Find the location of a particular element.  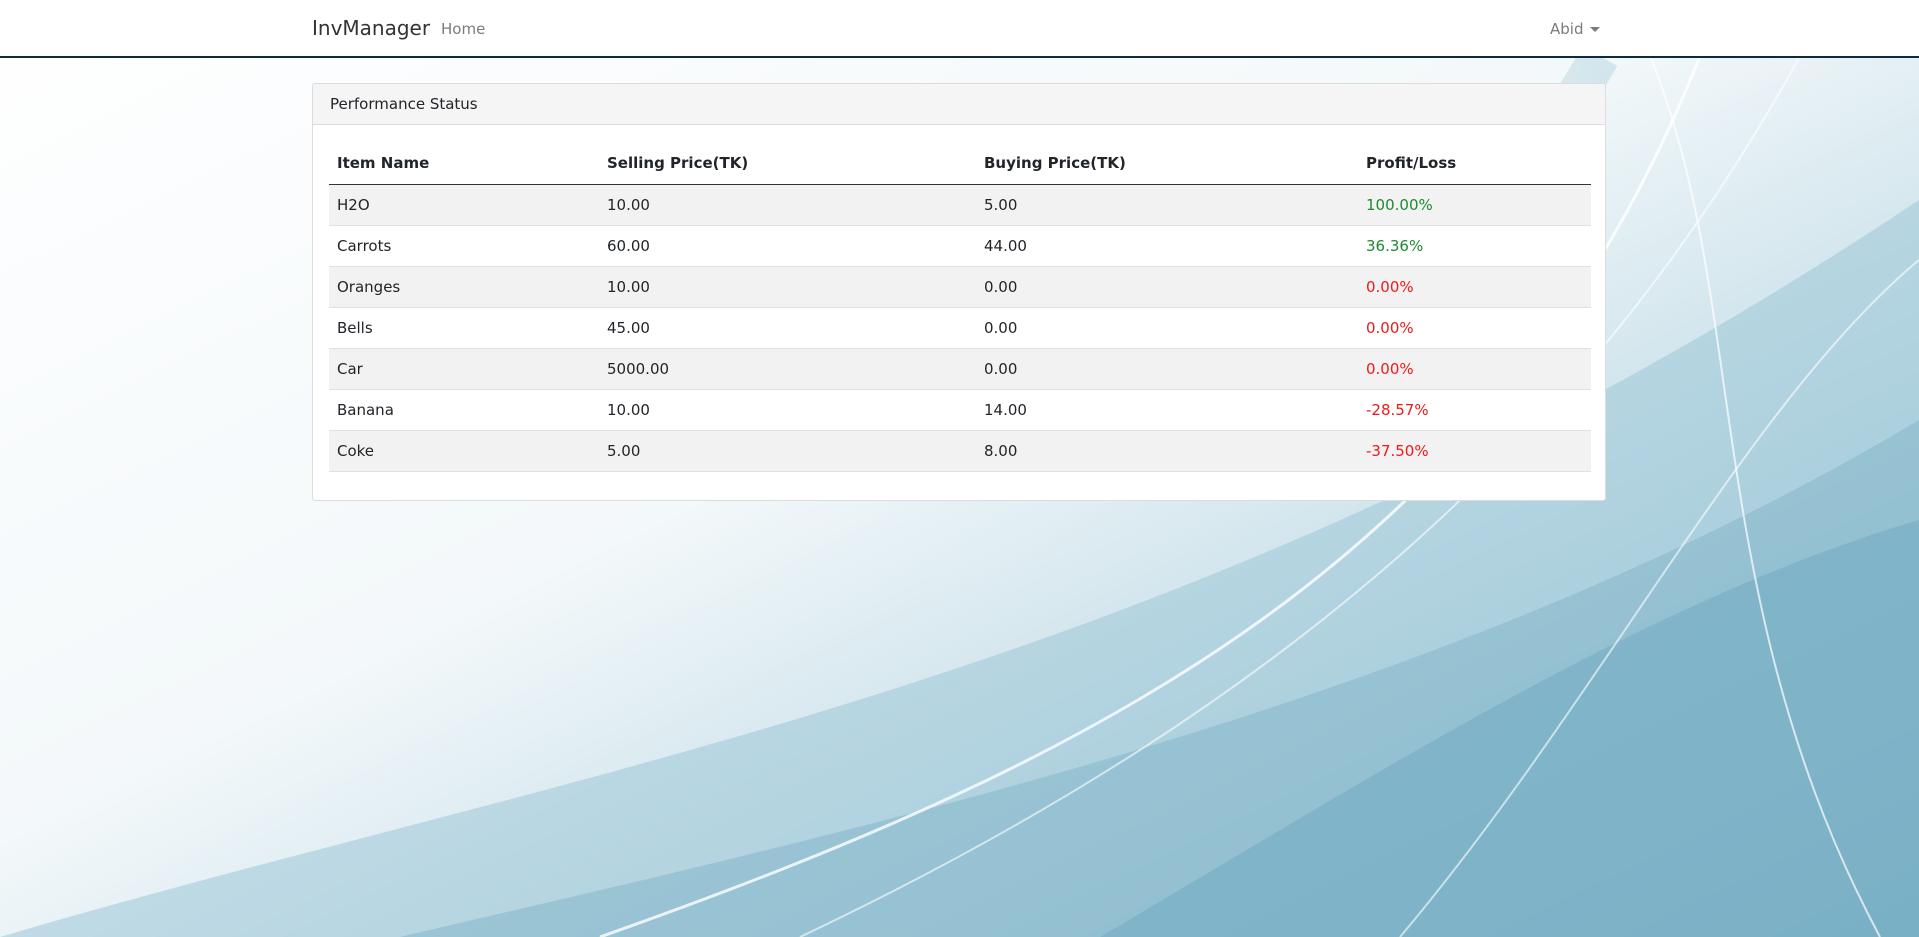

column-header: Profit/Loss is located at coordinates (1474, 163).